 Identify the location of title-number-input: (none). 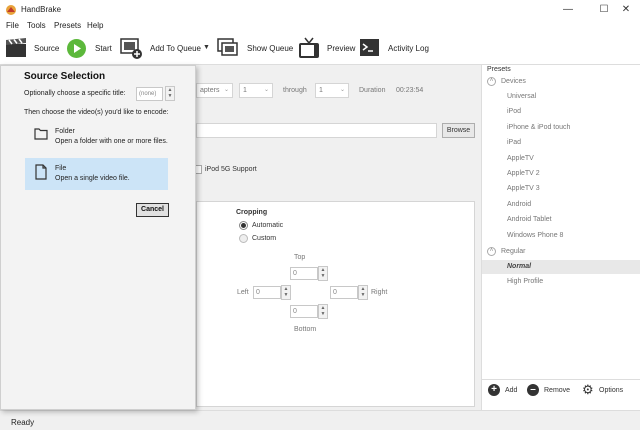
(149, 94).